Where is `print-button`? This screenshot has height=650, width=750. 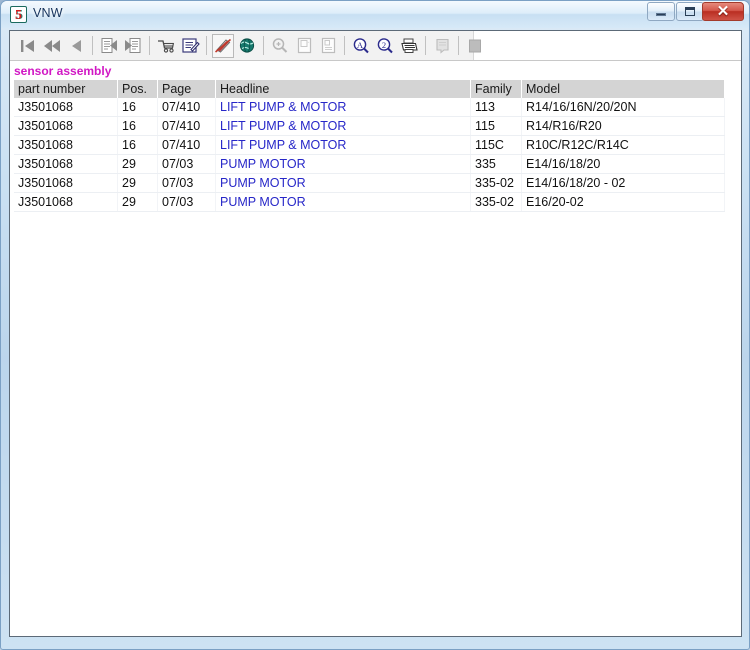 print-button is located at coordinates (409, 46).